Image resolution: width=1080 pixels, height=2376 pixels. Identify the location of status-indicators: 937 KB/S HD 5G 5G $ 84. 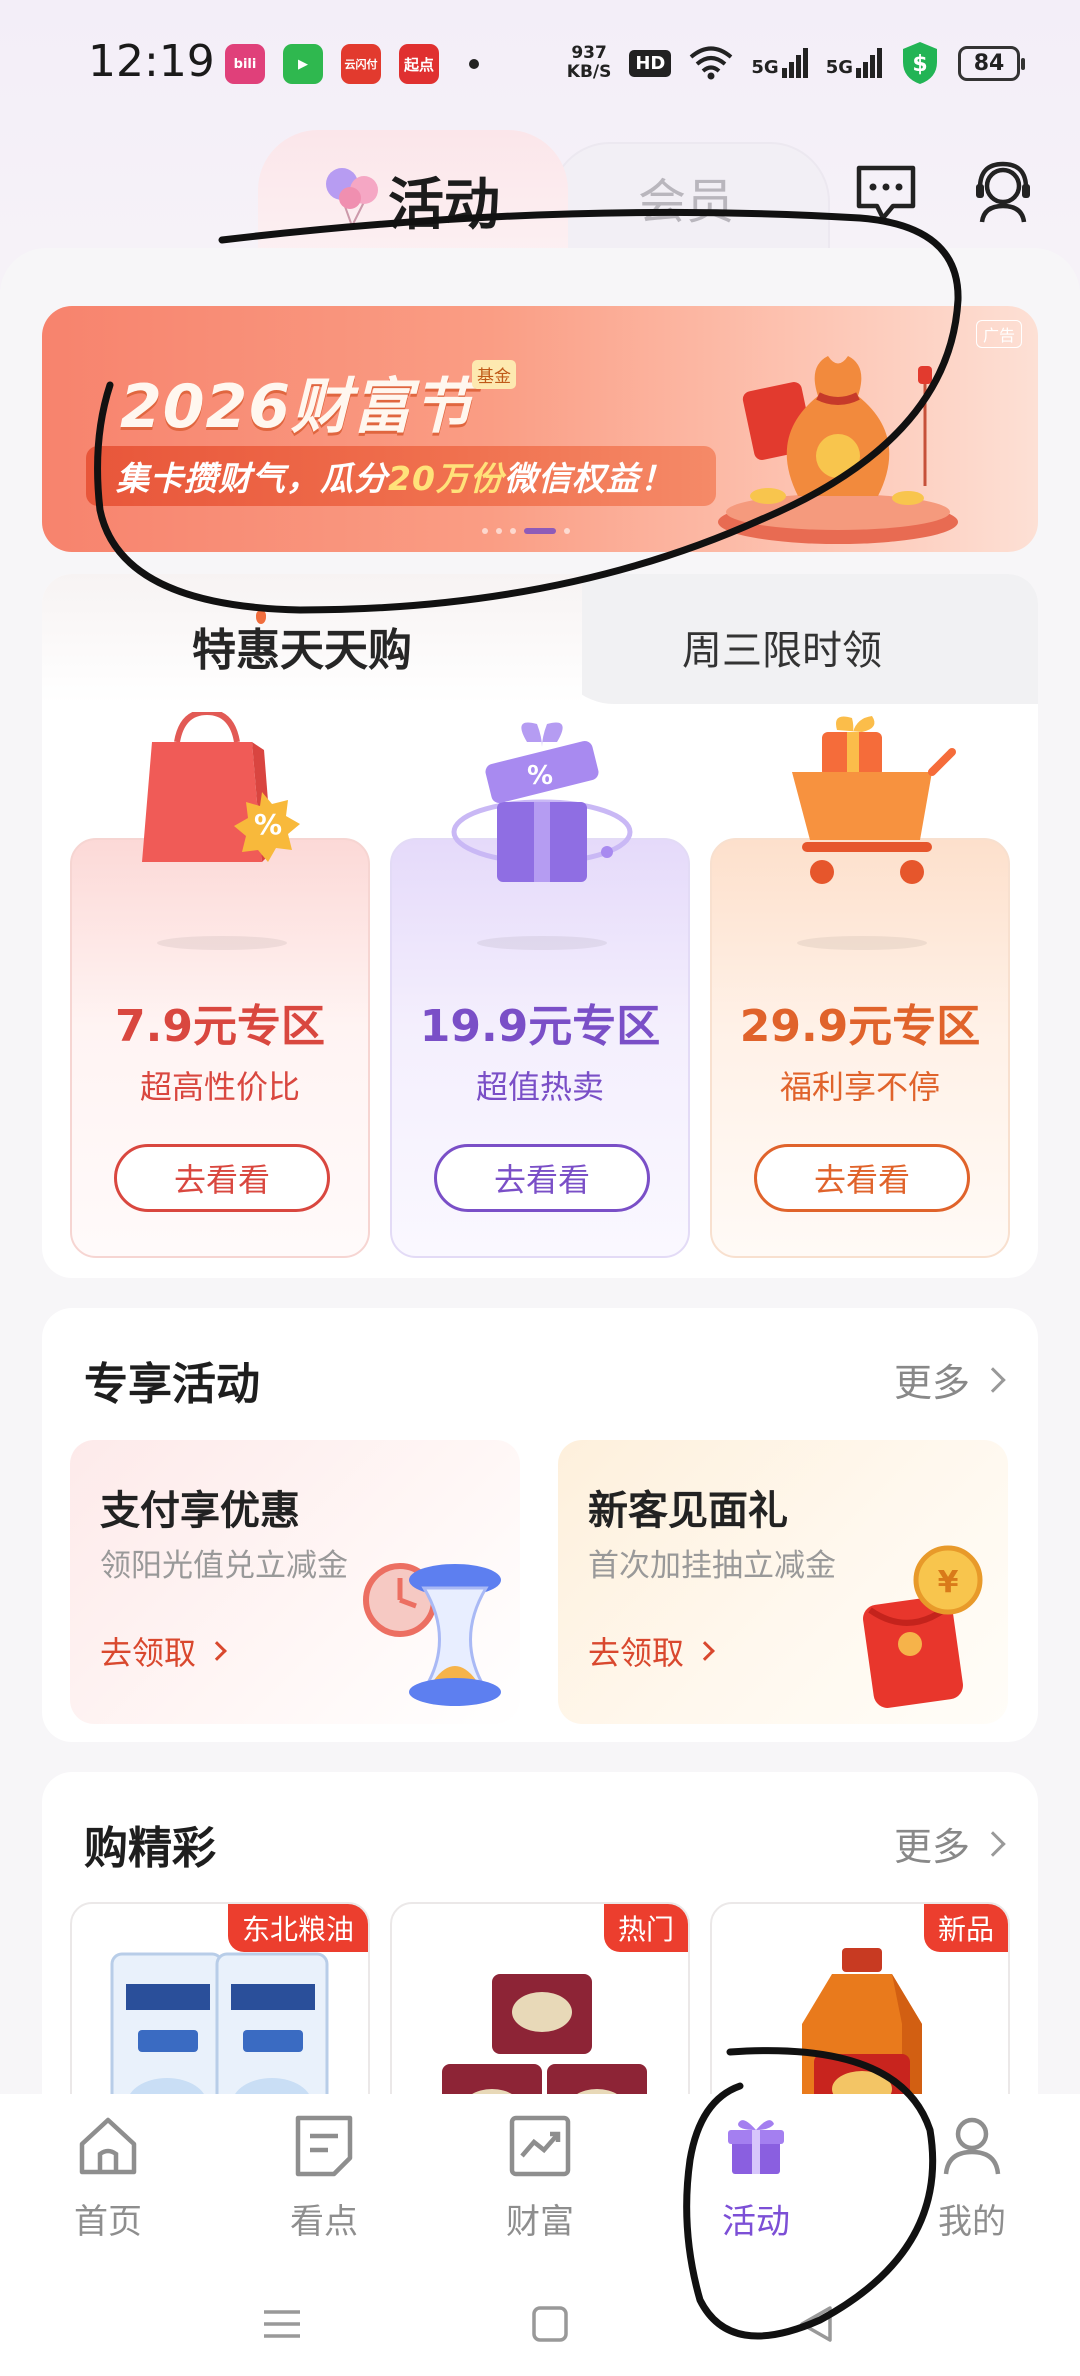
(796, 63).